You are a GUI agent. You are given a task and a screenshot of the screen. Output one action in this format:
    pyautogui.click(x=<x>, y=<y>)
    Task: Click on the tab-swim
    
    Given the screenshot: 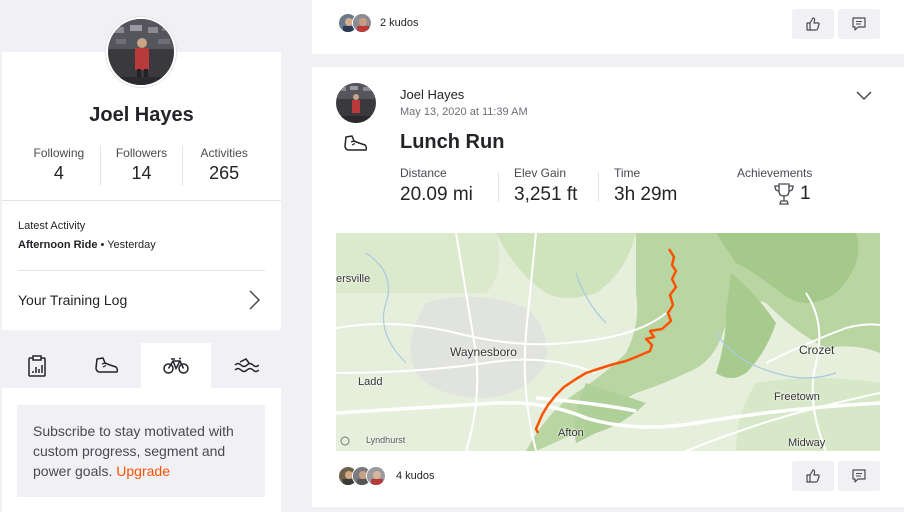 What is the action you would take?
    pyautogui.click(x=246, y=366)
    